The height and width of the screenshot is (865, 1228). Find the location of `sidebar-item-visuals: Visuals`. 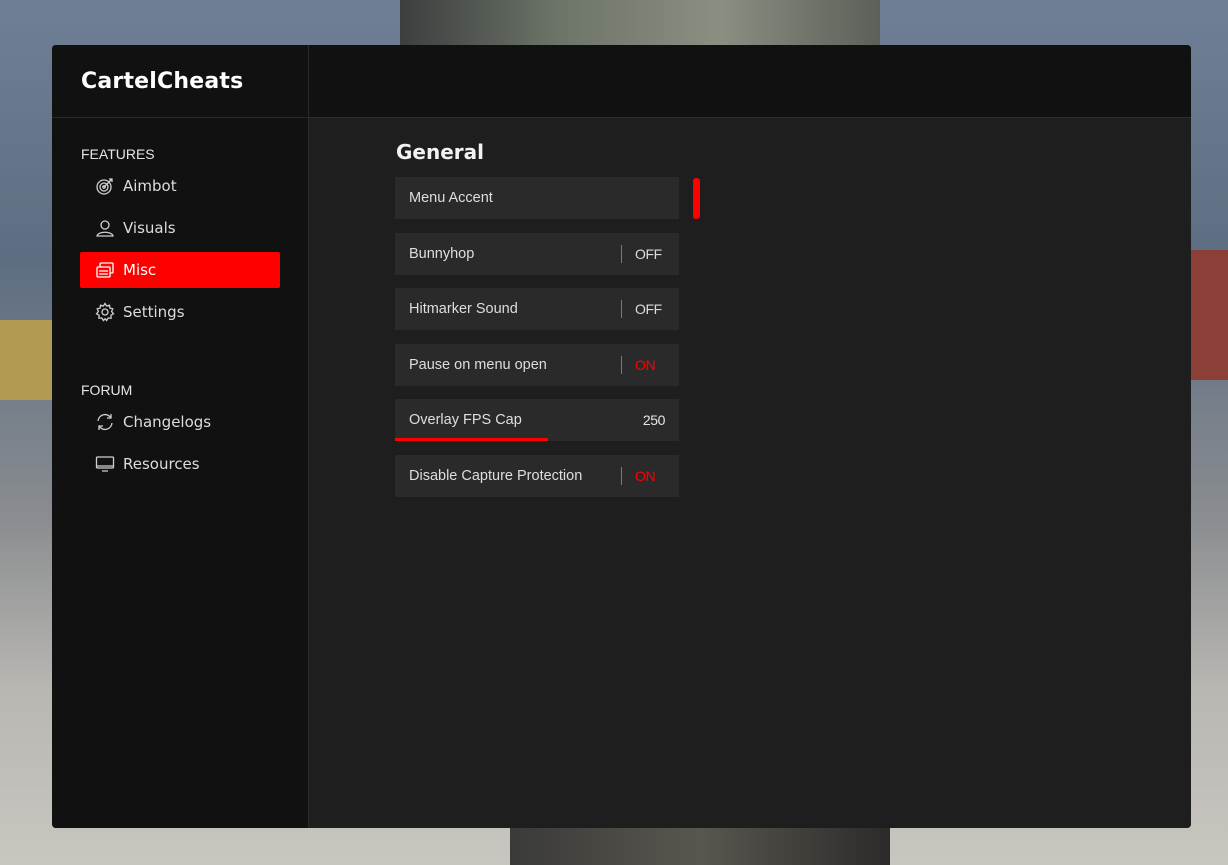

sidebar-item-visuals: Visuals is located at coordinates (180, 228).